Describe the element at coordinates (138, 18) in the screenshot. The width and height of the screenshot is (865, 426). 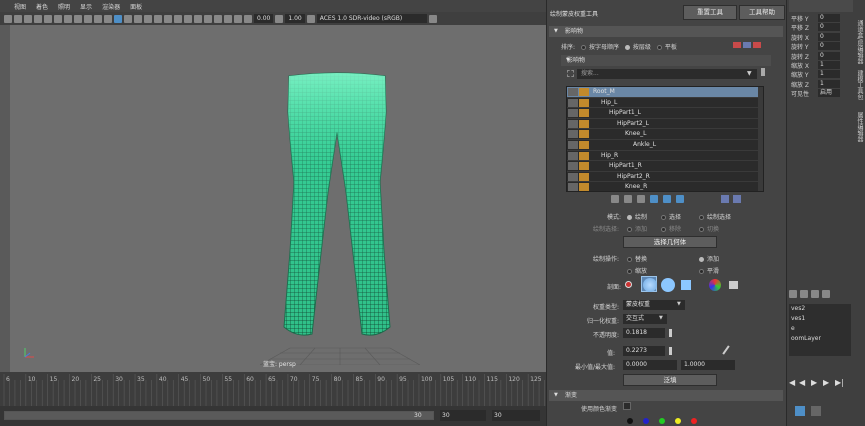
I see `wireframe-on-shaded-icon` at that location.